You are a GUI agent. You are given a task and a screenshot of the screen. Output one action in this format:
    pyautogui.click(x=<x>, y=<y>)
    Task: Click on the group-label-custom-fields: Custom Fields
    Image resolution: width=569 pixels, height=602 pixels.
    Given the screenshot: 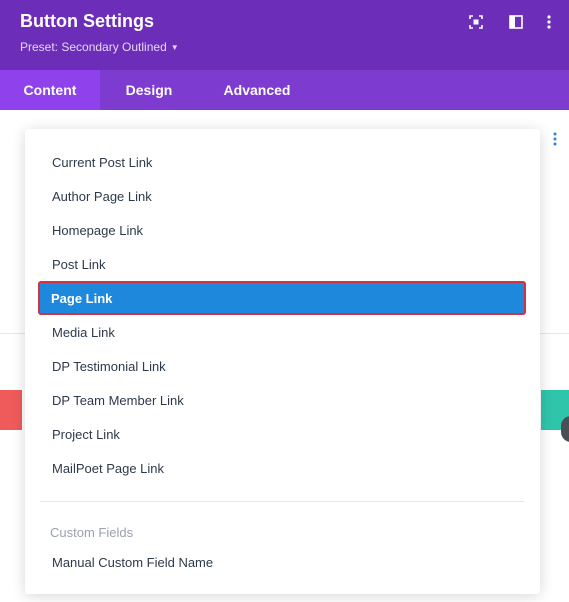 What is the action you would take?
    pyautogui.click(x=92, y=532)
    